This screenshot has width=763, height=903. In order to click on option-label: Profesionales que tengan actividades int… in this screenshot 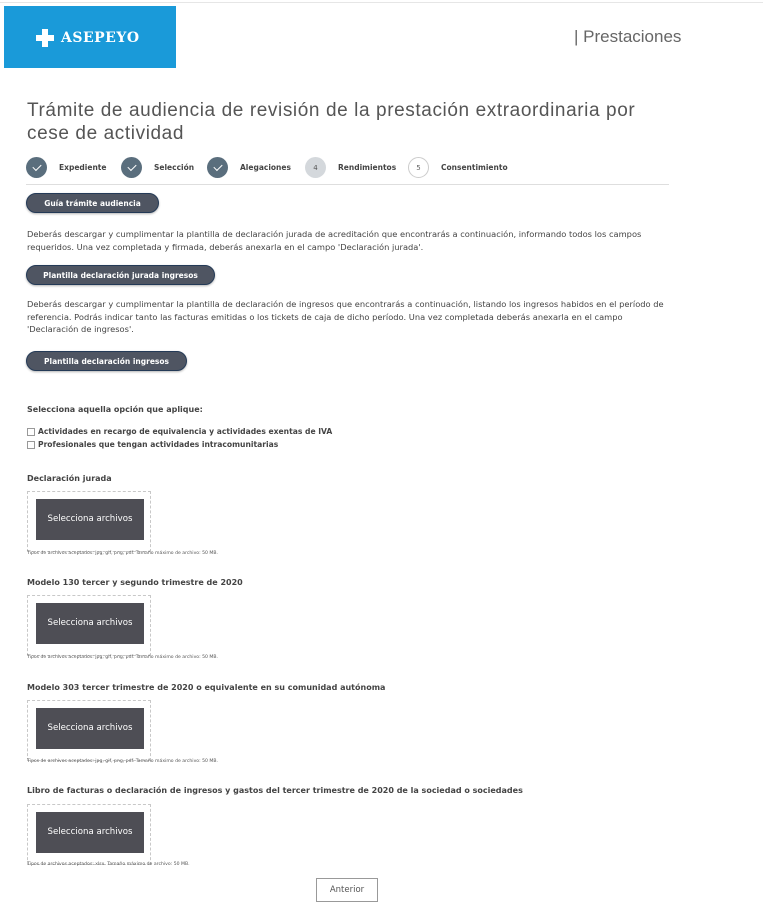, I will do `click(158, 444)`.